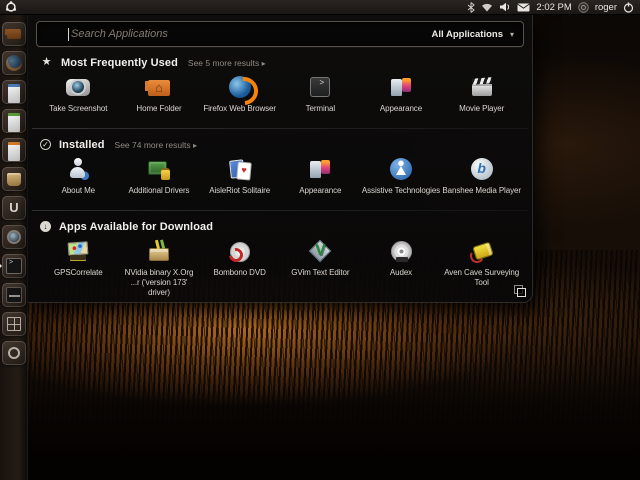 The width and height of the screenshot is (640, 480). I want to click on app-tile: Bombono DVD, so click(239, 267).